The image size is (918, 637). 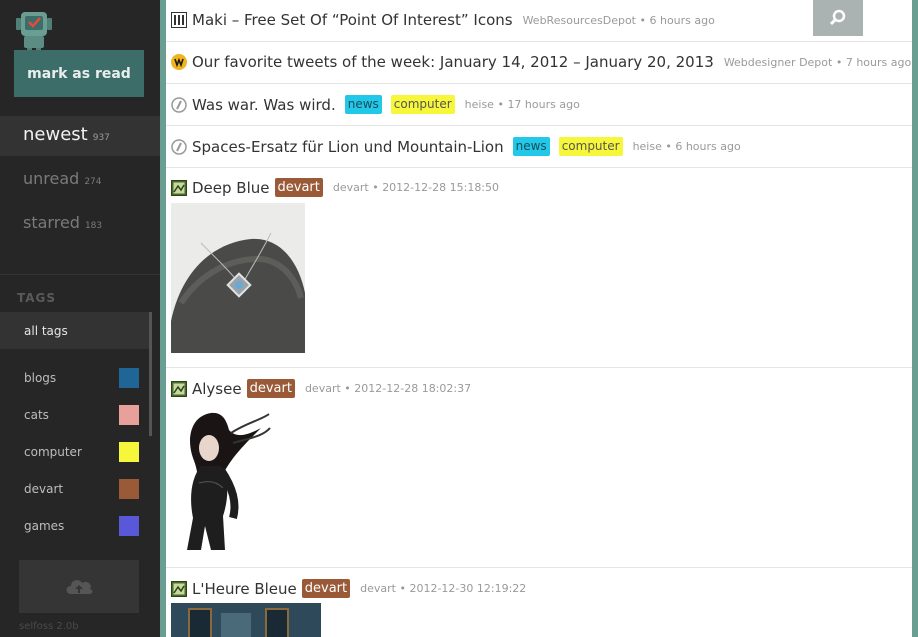 I want to click on tag-computer: computer, so click(x=74, y=452).